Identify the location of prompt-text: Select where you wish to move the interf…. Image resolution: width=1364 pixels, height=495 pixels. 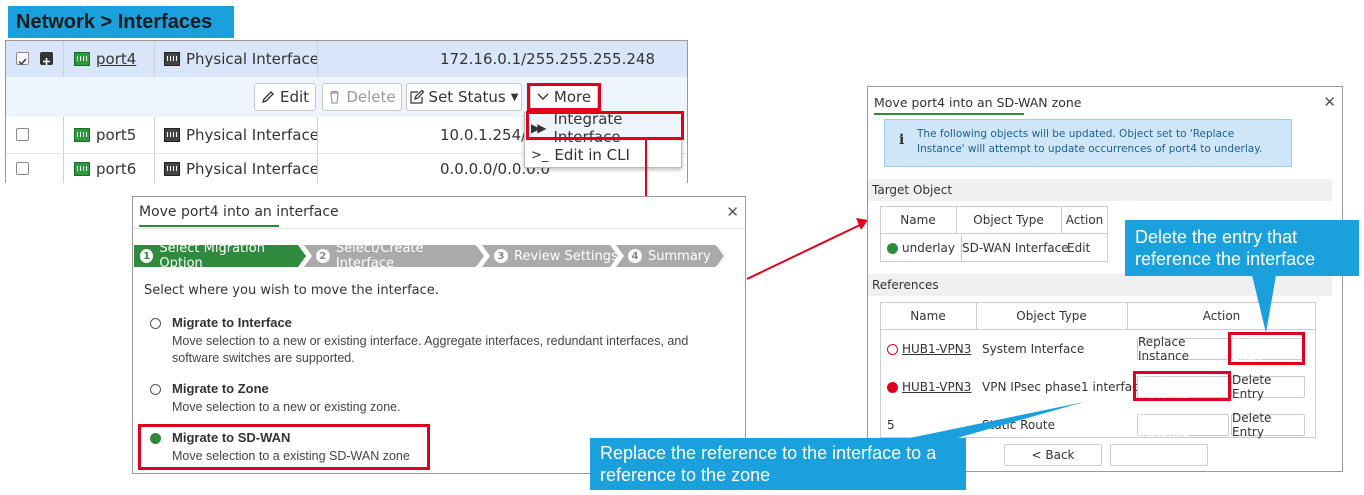
(291, 290).